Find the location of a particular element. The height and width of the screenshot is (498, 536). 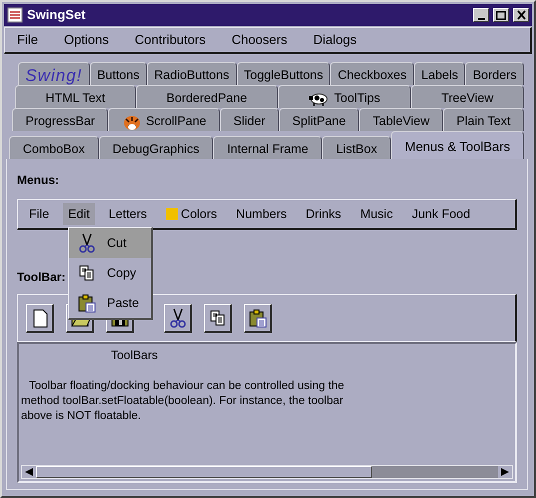

menu-item: Drinks is located at coordinates (323, 214).